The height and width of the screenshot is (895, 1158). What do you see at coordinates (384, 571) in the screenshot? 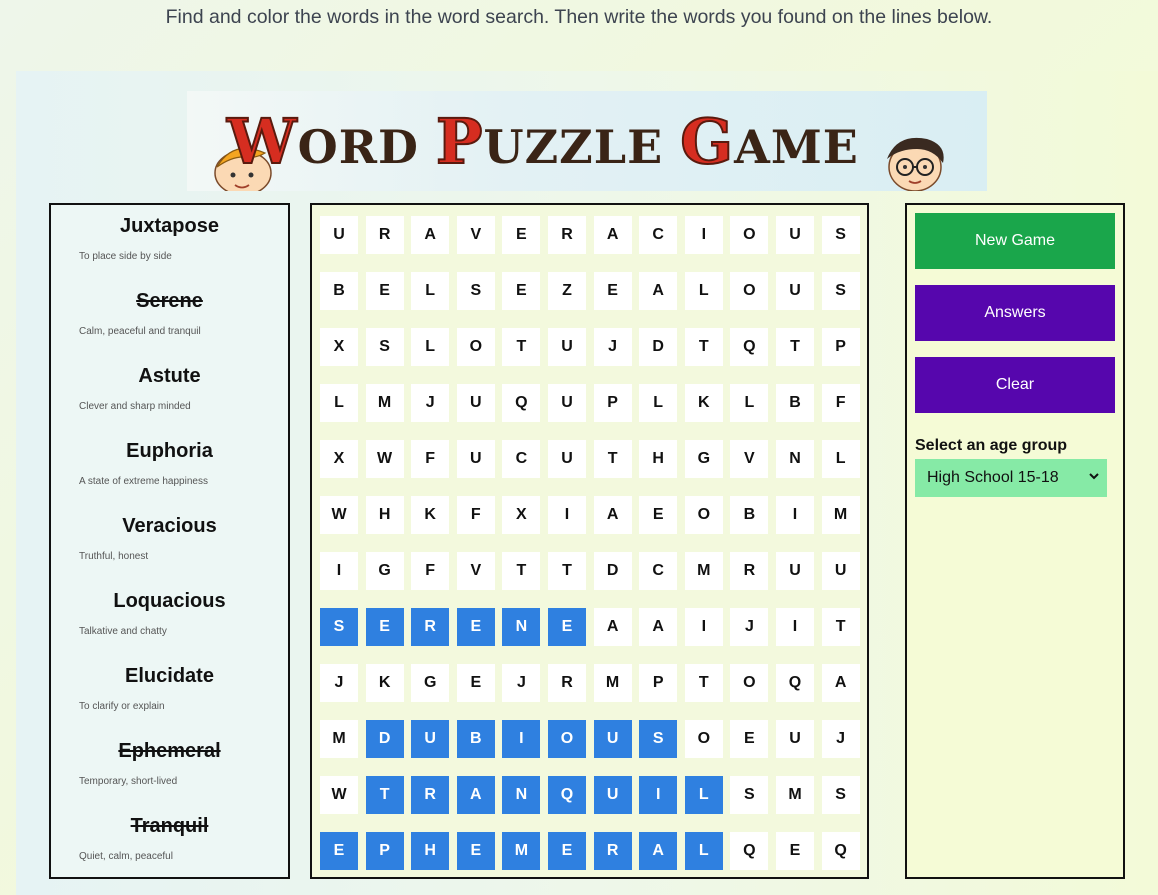
I see `grid-cell: G` at bounding box center [384, 571].